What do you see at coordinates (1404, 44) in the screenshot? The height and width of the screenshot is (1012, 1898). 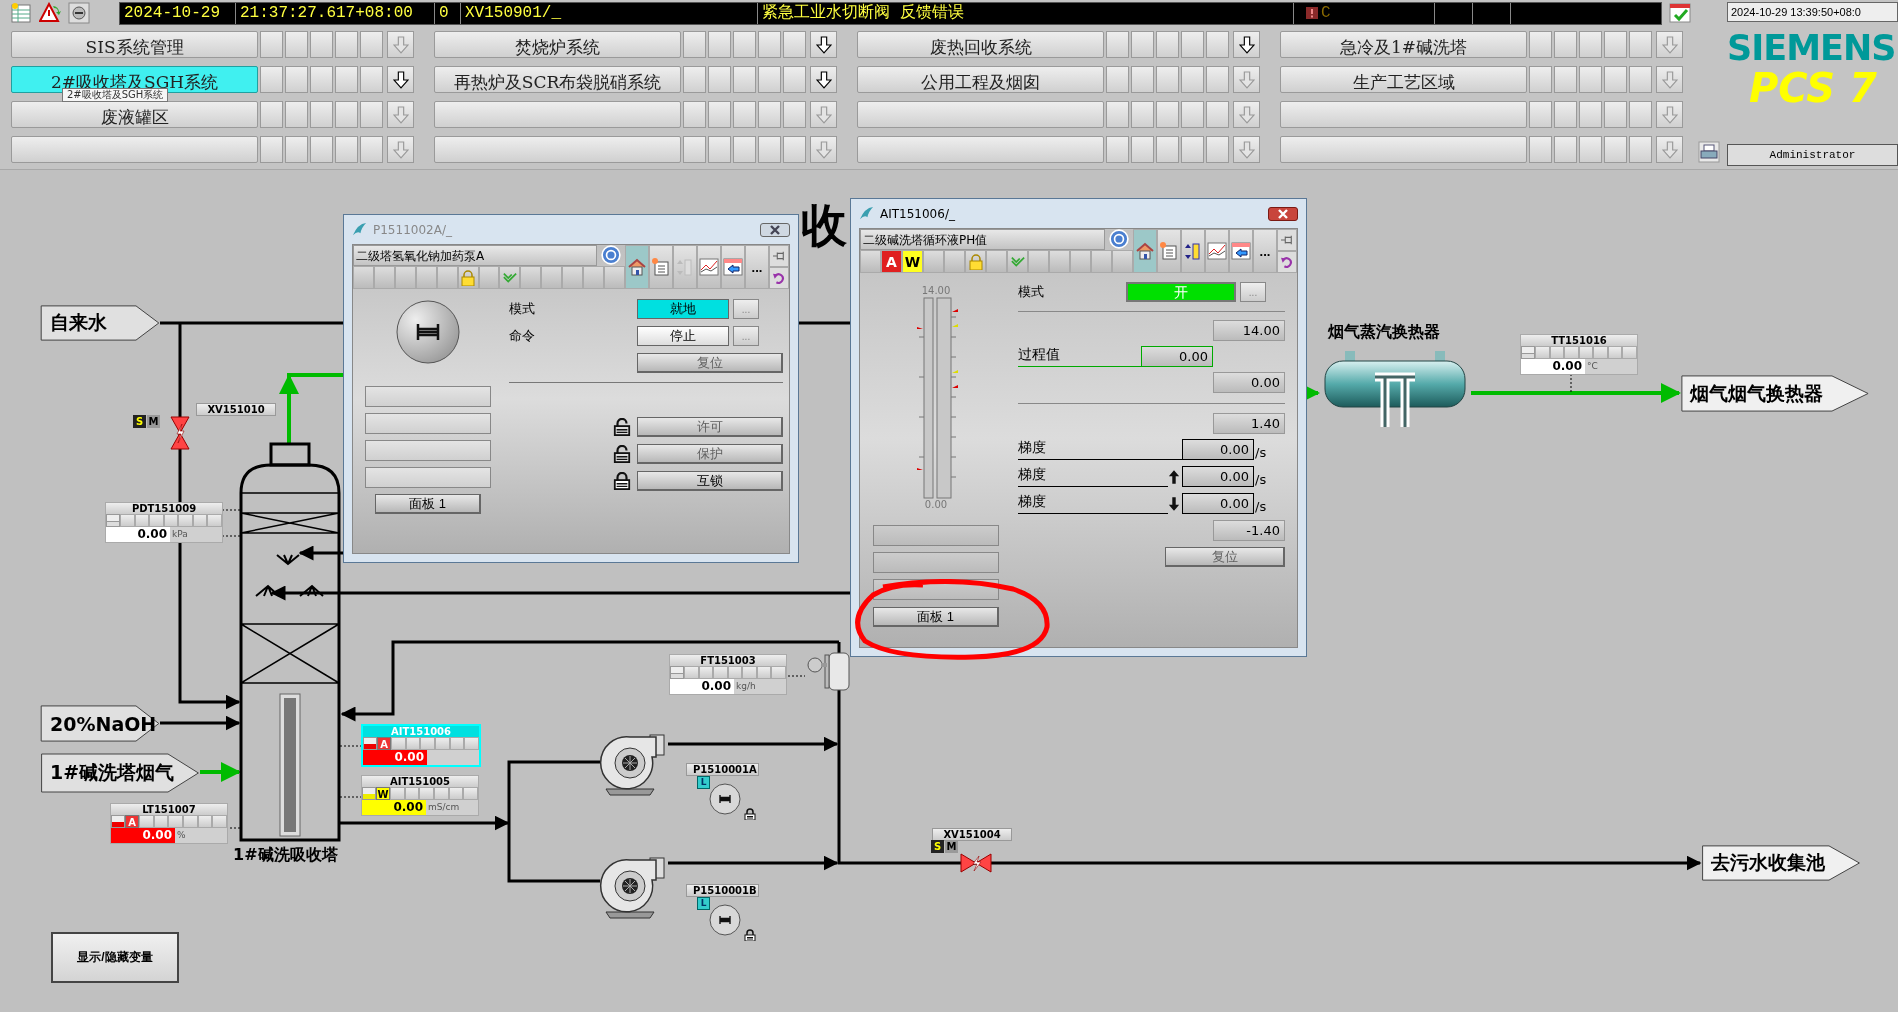 I see `nav-button: 急冷及1#碱洗塔` at bounding box center [1404, 44].